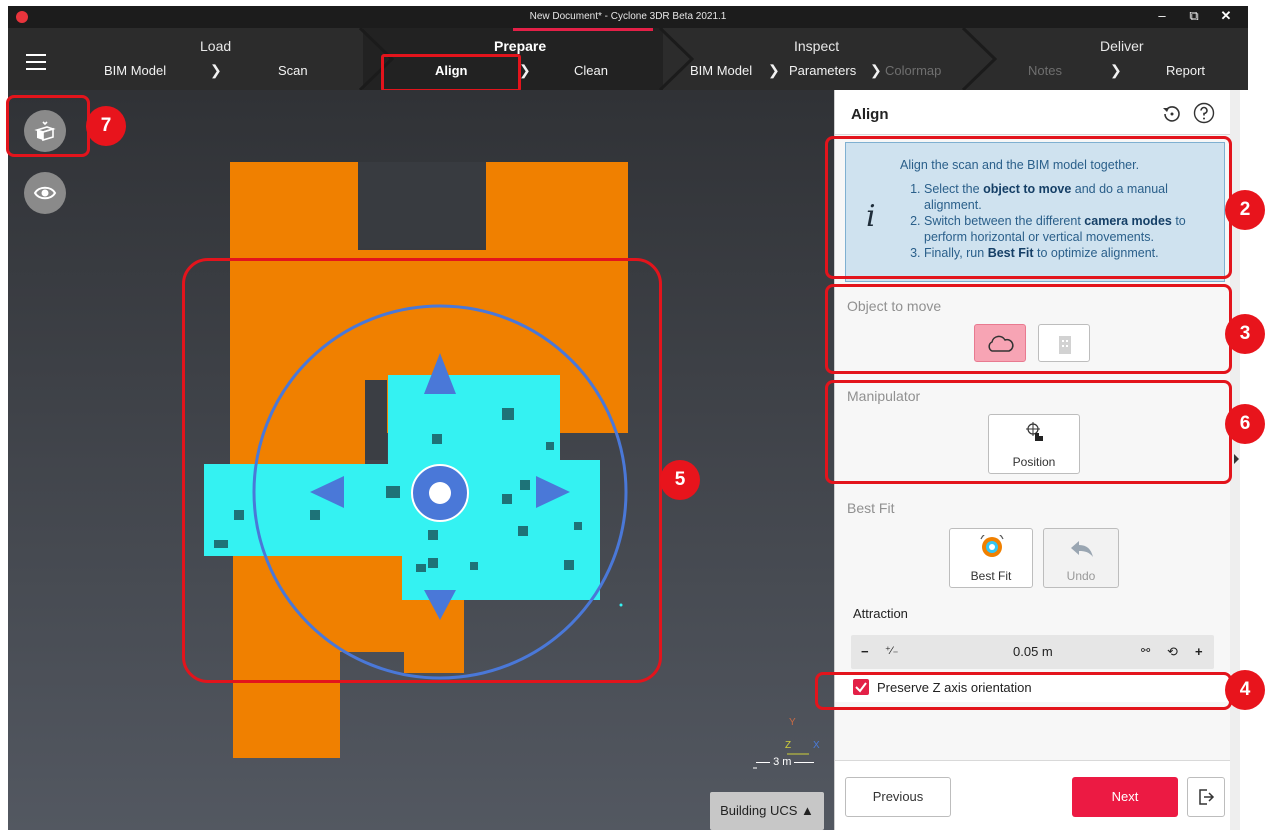  I want to click on axis-z-label: Z, so click(788, 745).